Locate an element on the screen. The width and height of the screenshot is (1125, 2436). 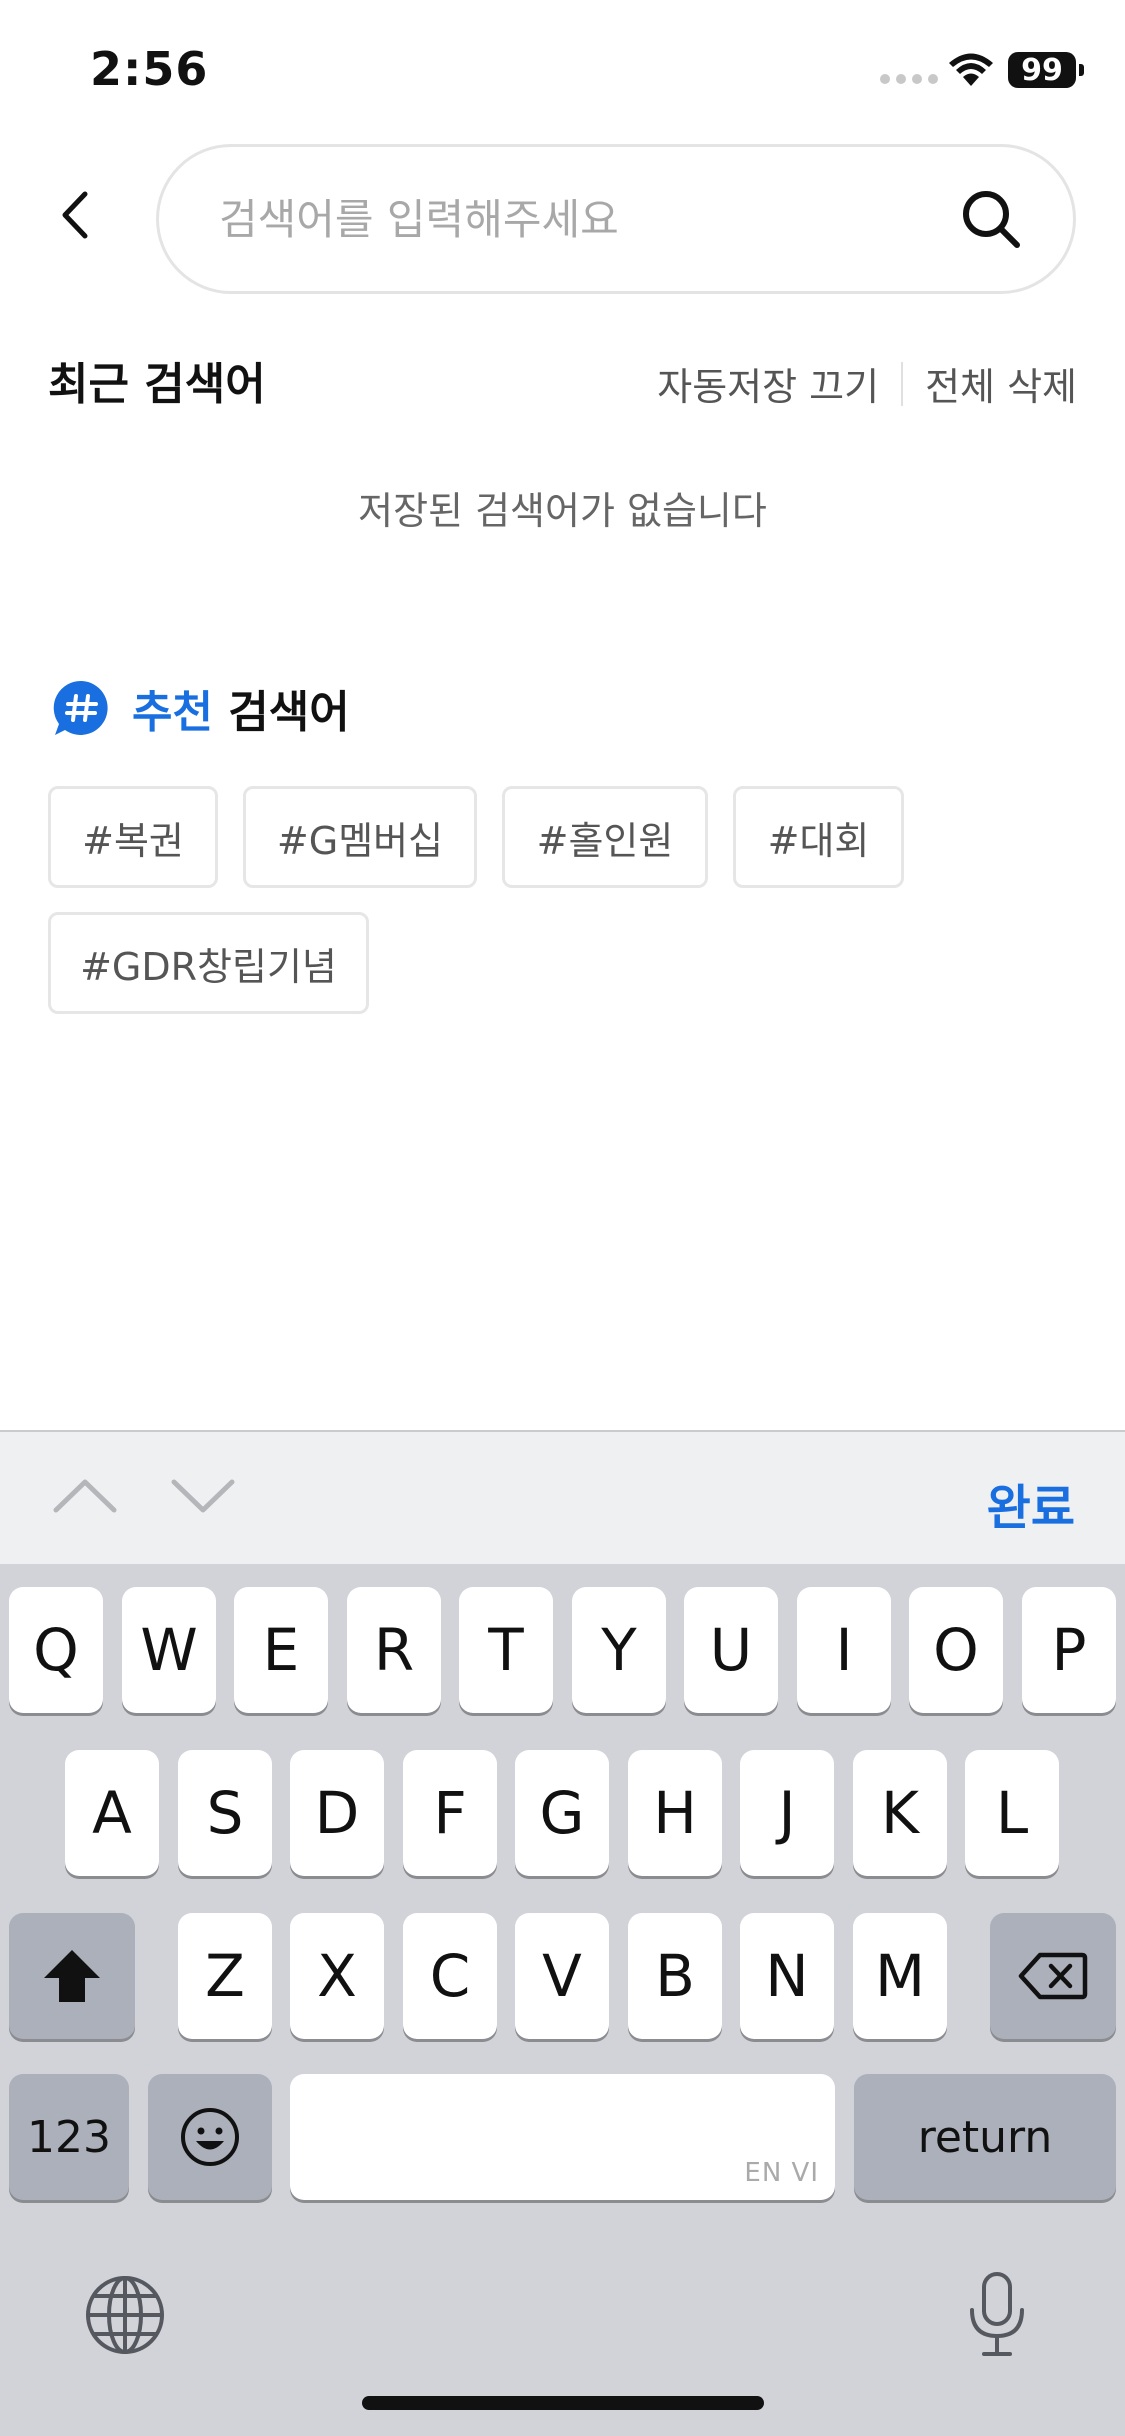
search-box is located at coordinates (616, 219).